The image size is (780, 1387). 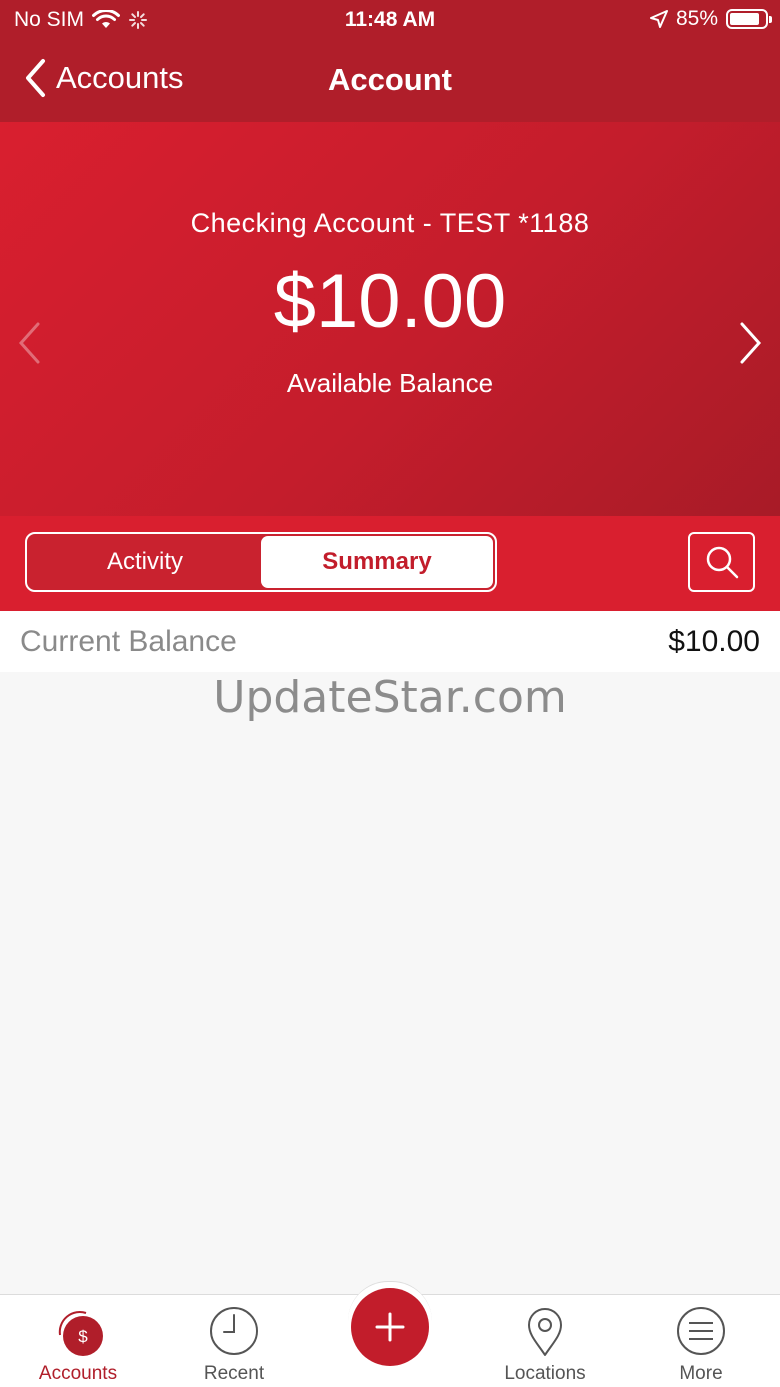 What do you see at coordinates (714, 641) in the screenshot?
I see `current-balance-value: $10.00` at bounding box center [714, 641].